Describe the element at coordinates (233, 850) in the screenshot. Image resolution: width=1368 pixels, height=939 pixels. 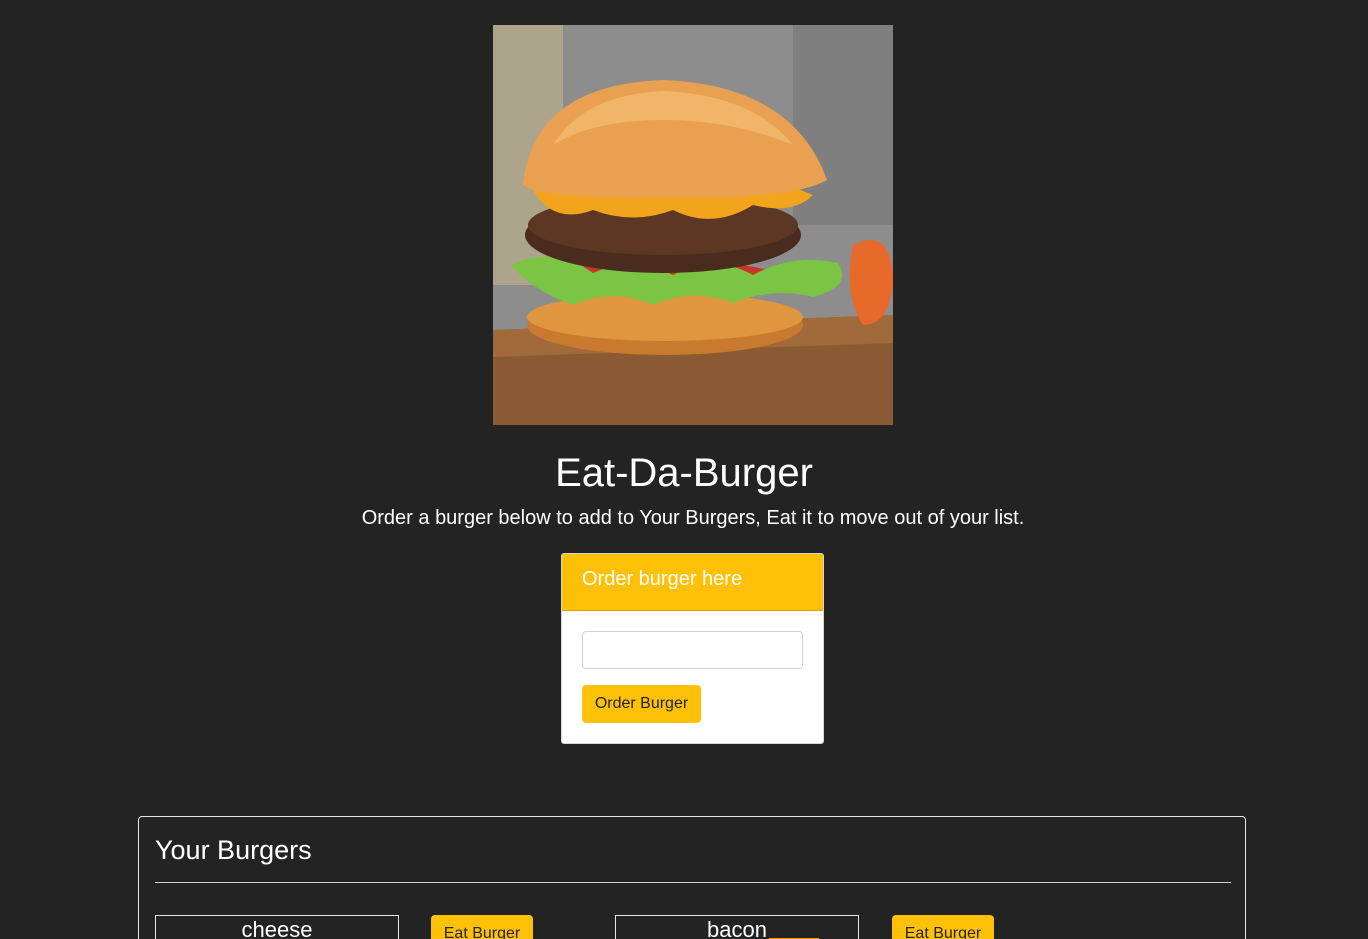
I see `your-burgers-title: Your Burgers` at that location.